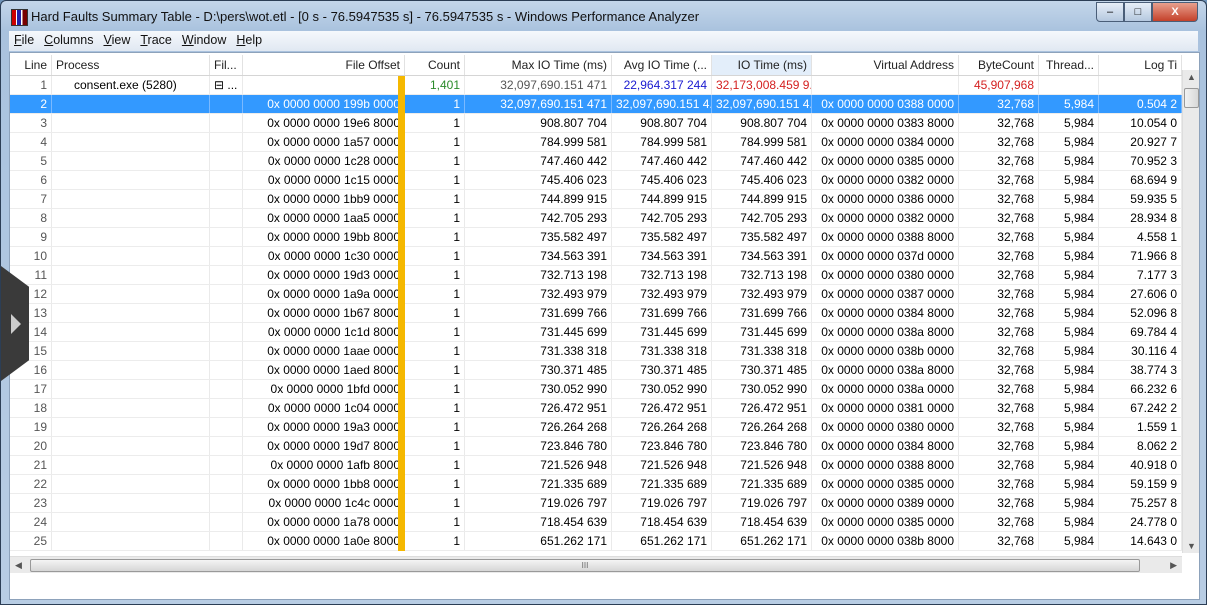 The height and width of the screenshot is (605, 1207). What do you see at coordinates (662, 313) in the screenshot?
I see `cell-avg-io-time: 731.699 766` at bounding box center [662, 313].